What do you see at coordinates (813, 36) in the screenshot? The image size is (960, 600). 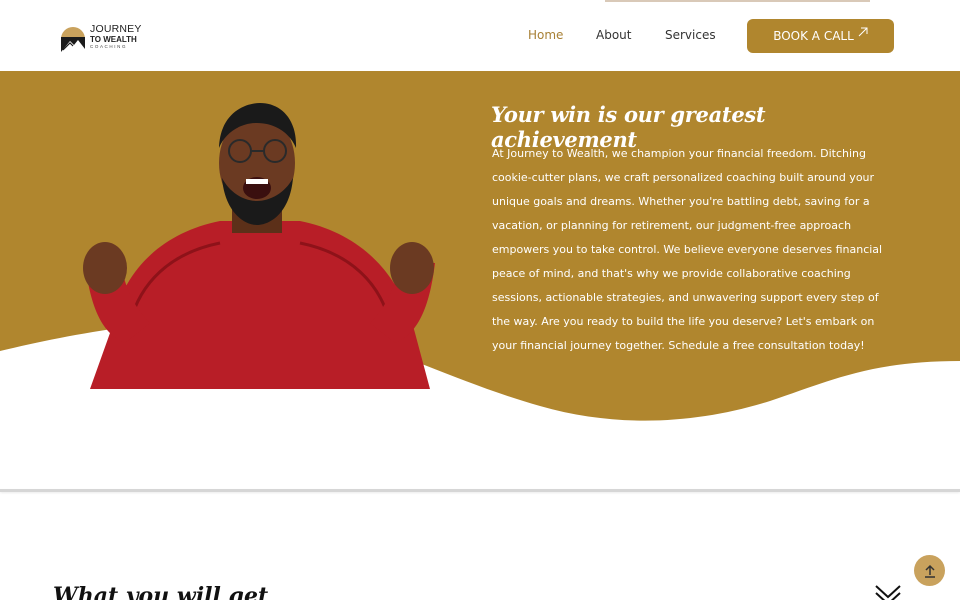 I see `book-call-label: BOOK A CALL` at bounding box center [813, 36].